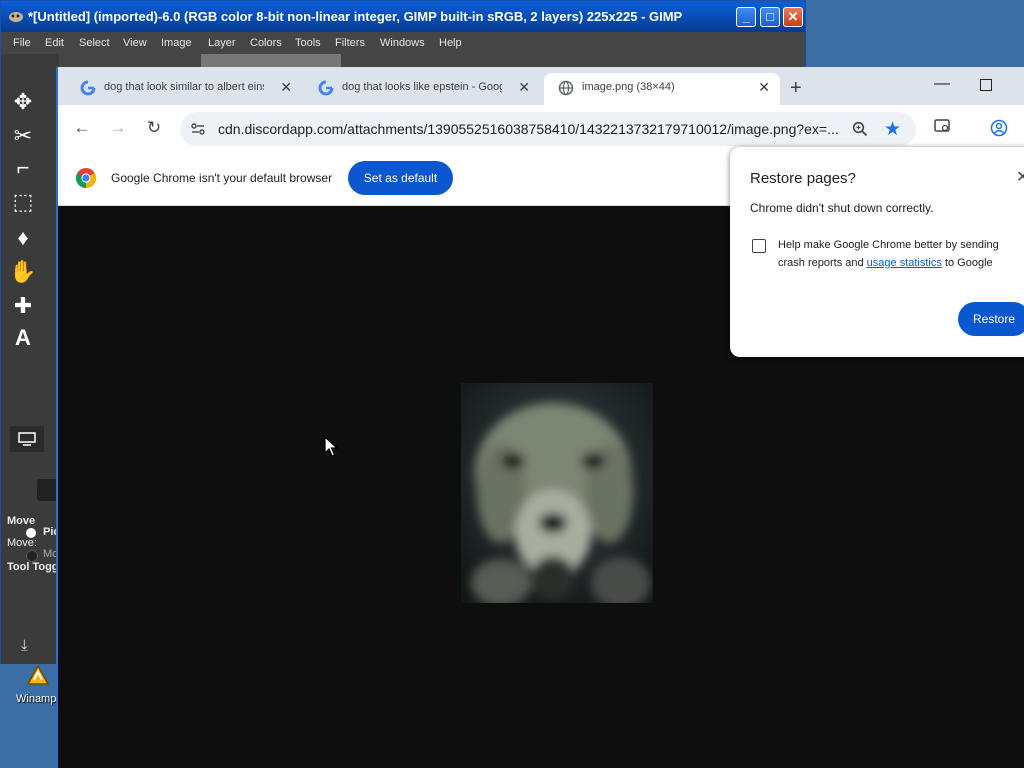 This screenshot has height=768, width=1024. What do you see at coordinates (16, 17) in the screenshot?
I see `gimp-app-icon` at bounding box center [16, 17].